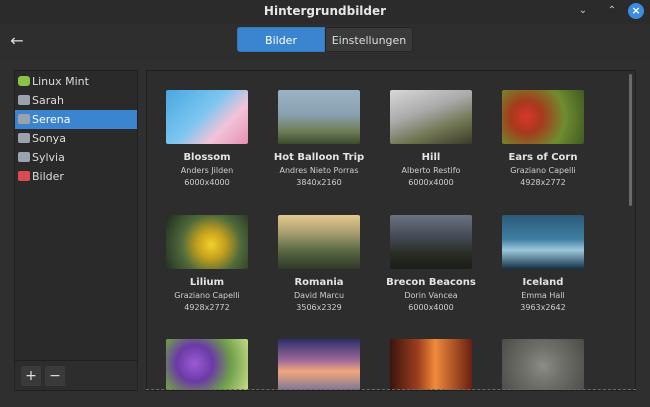  I want to click on wallpaper-tile-brecon-beacons: Brecon Beacons Dorin Vancea 6000x4000, so click(431, 276).